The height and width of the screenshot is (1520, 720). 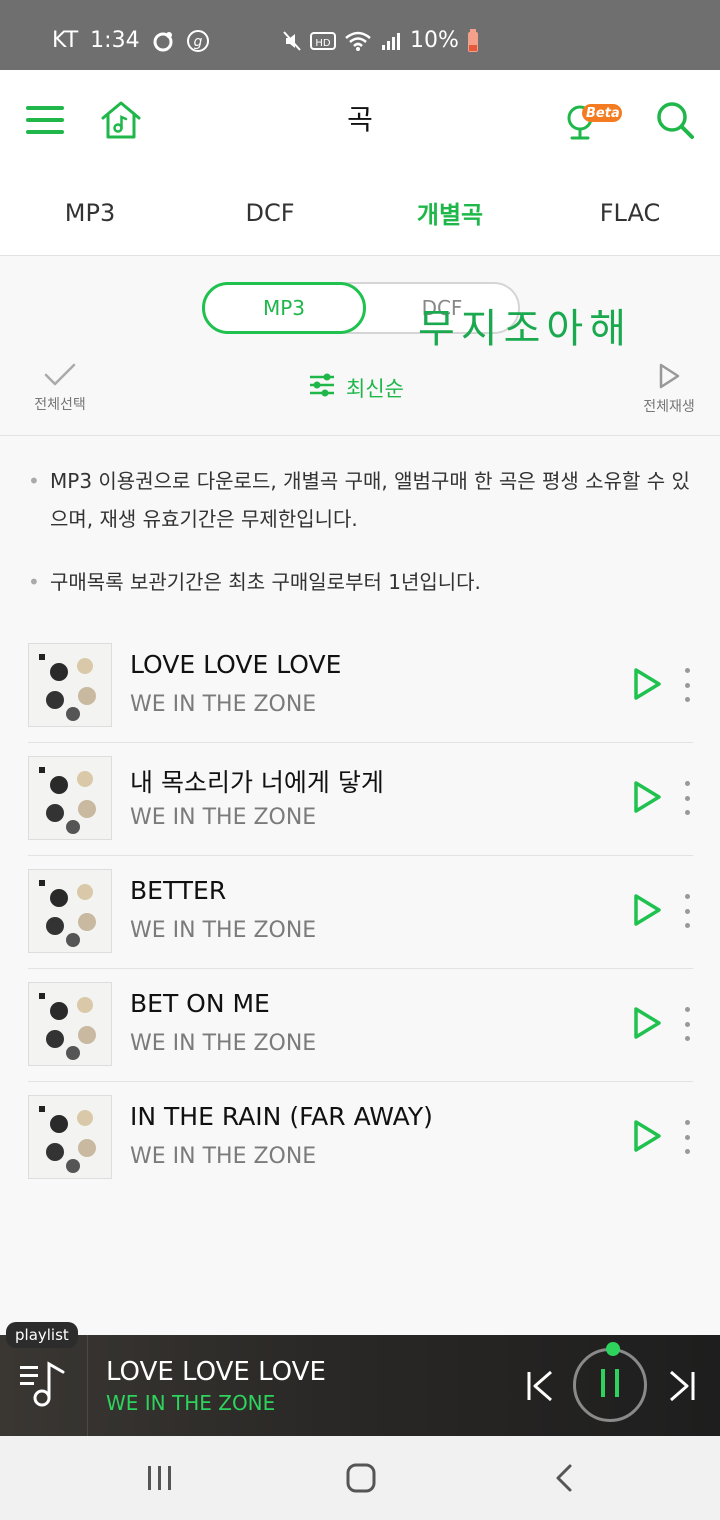 What do you see at coordinates (257, 782) in the screenshot?
I see `song-title: 내 목소리가 너에게 닿게` at bounding box center [257, 782].